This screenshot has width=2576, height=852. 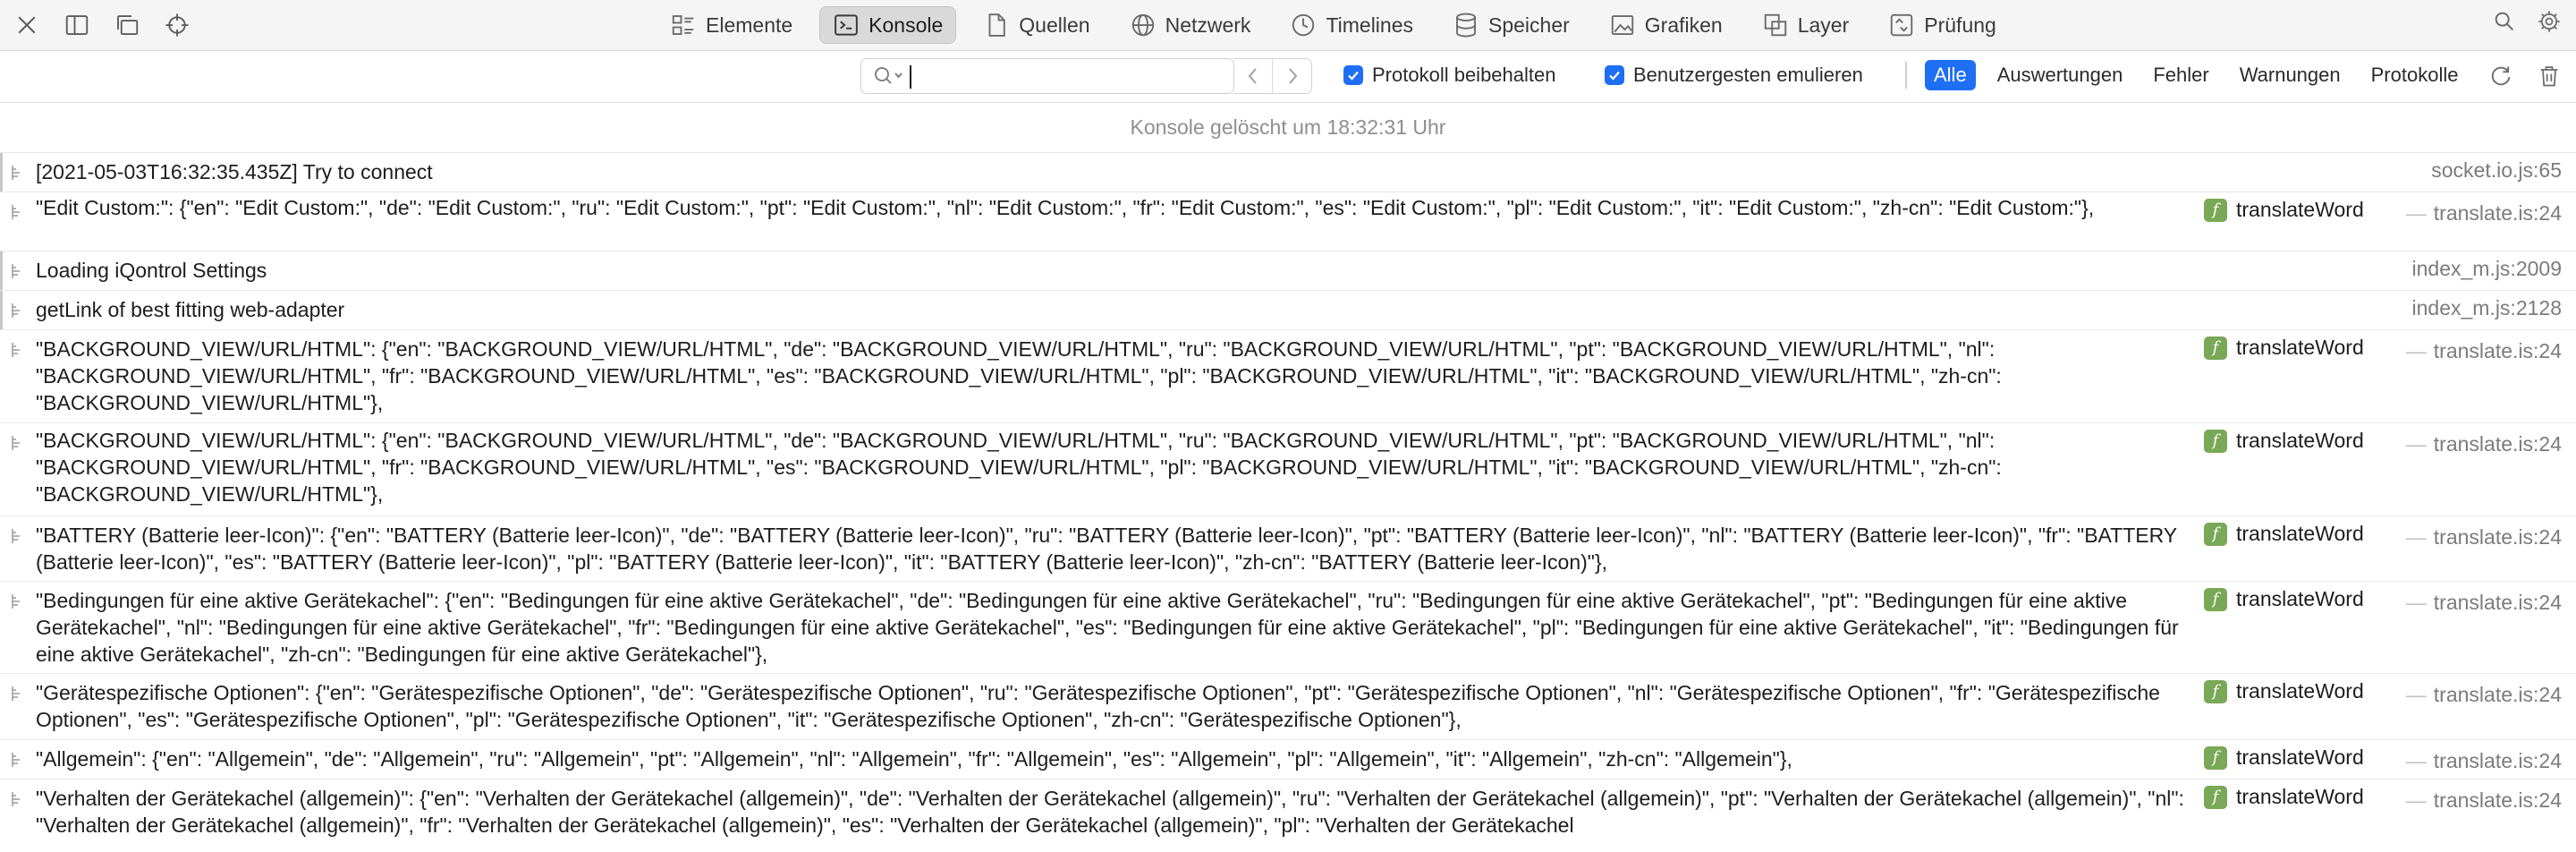 What do you see at coordinates (2549, 76) in the screenshot?
I see `trash-icon` at bounding box center [2549, 76].